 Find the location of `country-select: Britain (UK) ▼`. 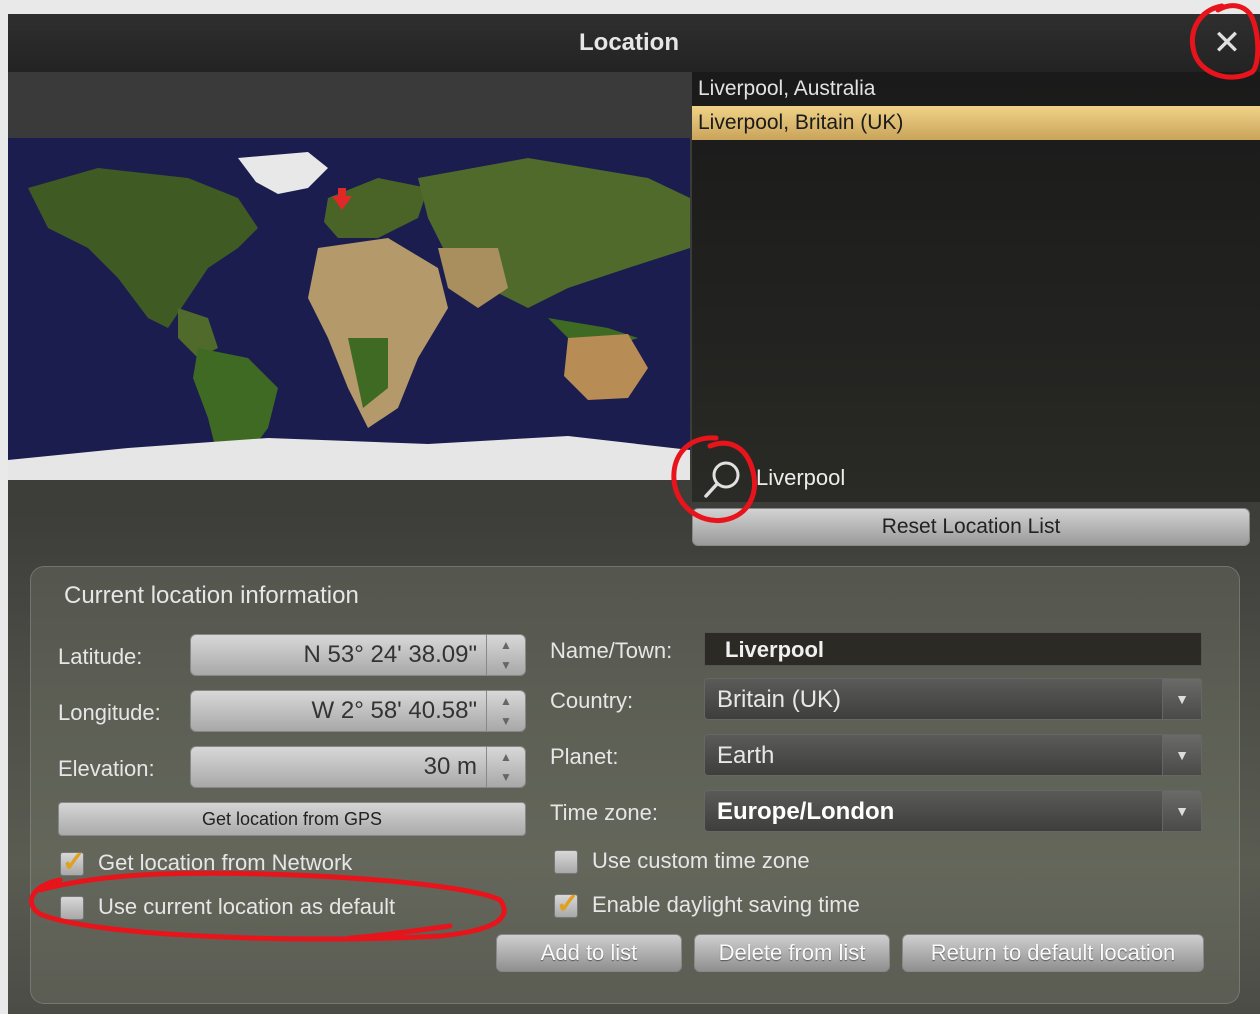

country-select: Britain (UK) ▼ is located at coordinates (953, 699).